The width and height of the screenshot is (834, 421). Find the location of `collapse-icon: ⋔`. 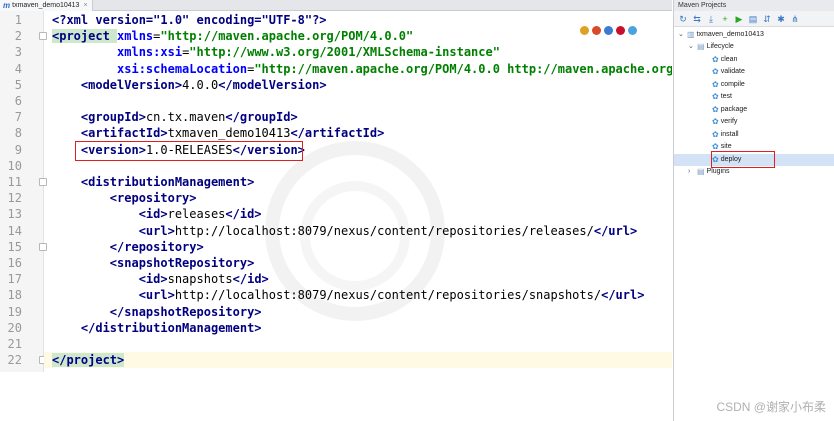

collapse-icon: ⋔ is located at coordinates (795, 19).